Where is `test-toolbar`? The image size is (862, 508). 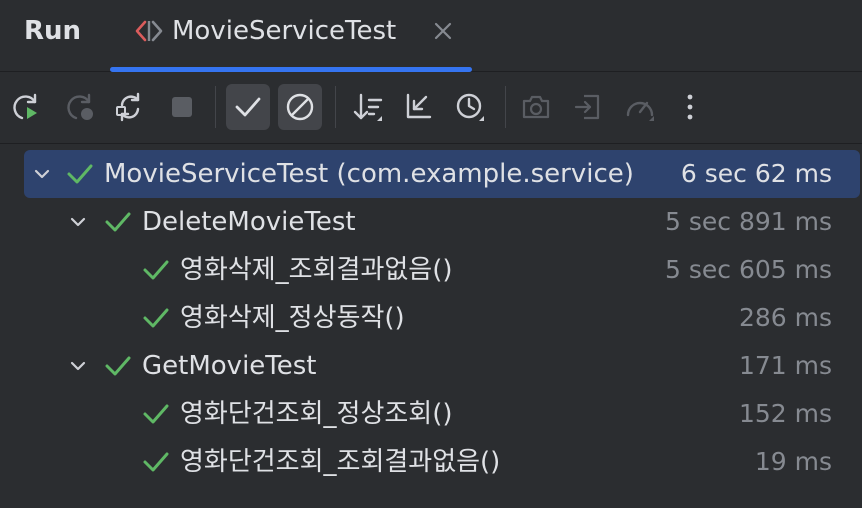
test-toolbar is located at coordinates (431, 108).